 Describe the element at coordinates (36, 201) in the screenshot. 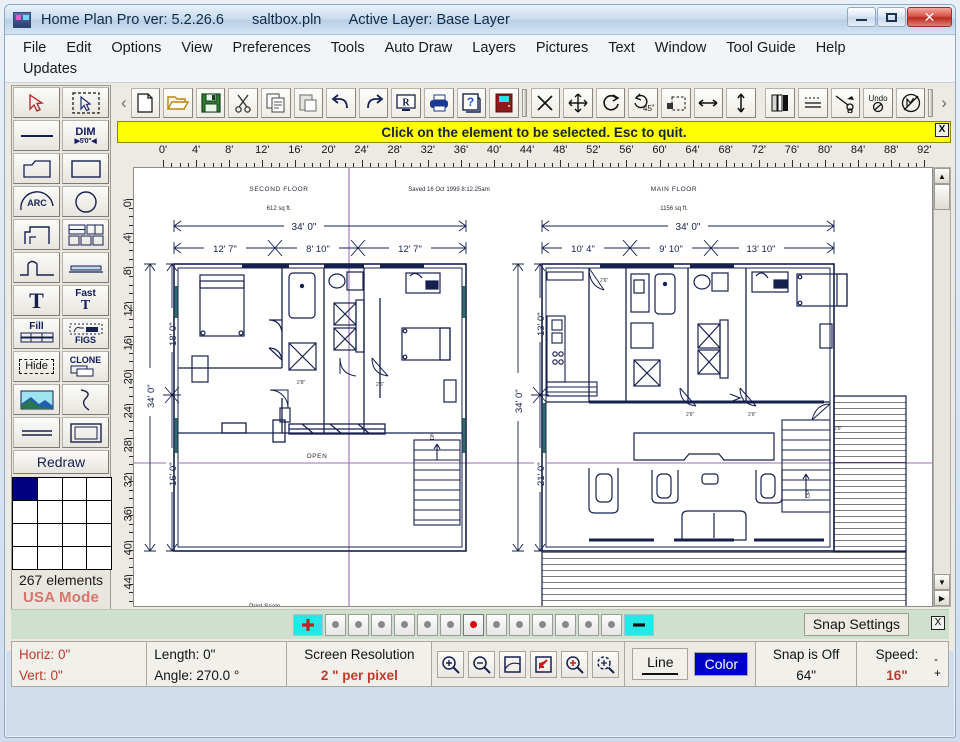

I see `tool-arc: ARC` at that location.